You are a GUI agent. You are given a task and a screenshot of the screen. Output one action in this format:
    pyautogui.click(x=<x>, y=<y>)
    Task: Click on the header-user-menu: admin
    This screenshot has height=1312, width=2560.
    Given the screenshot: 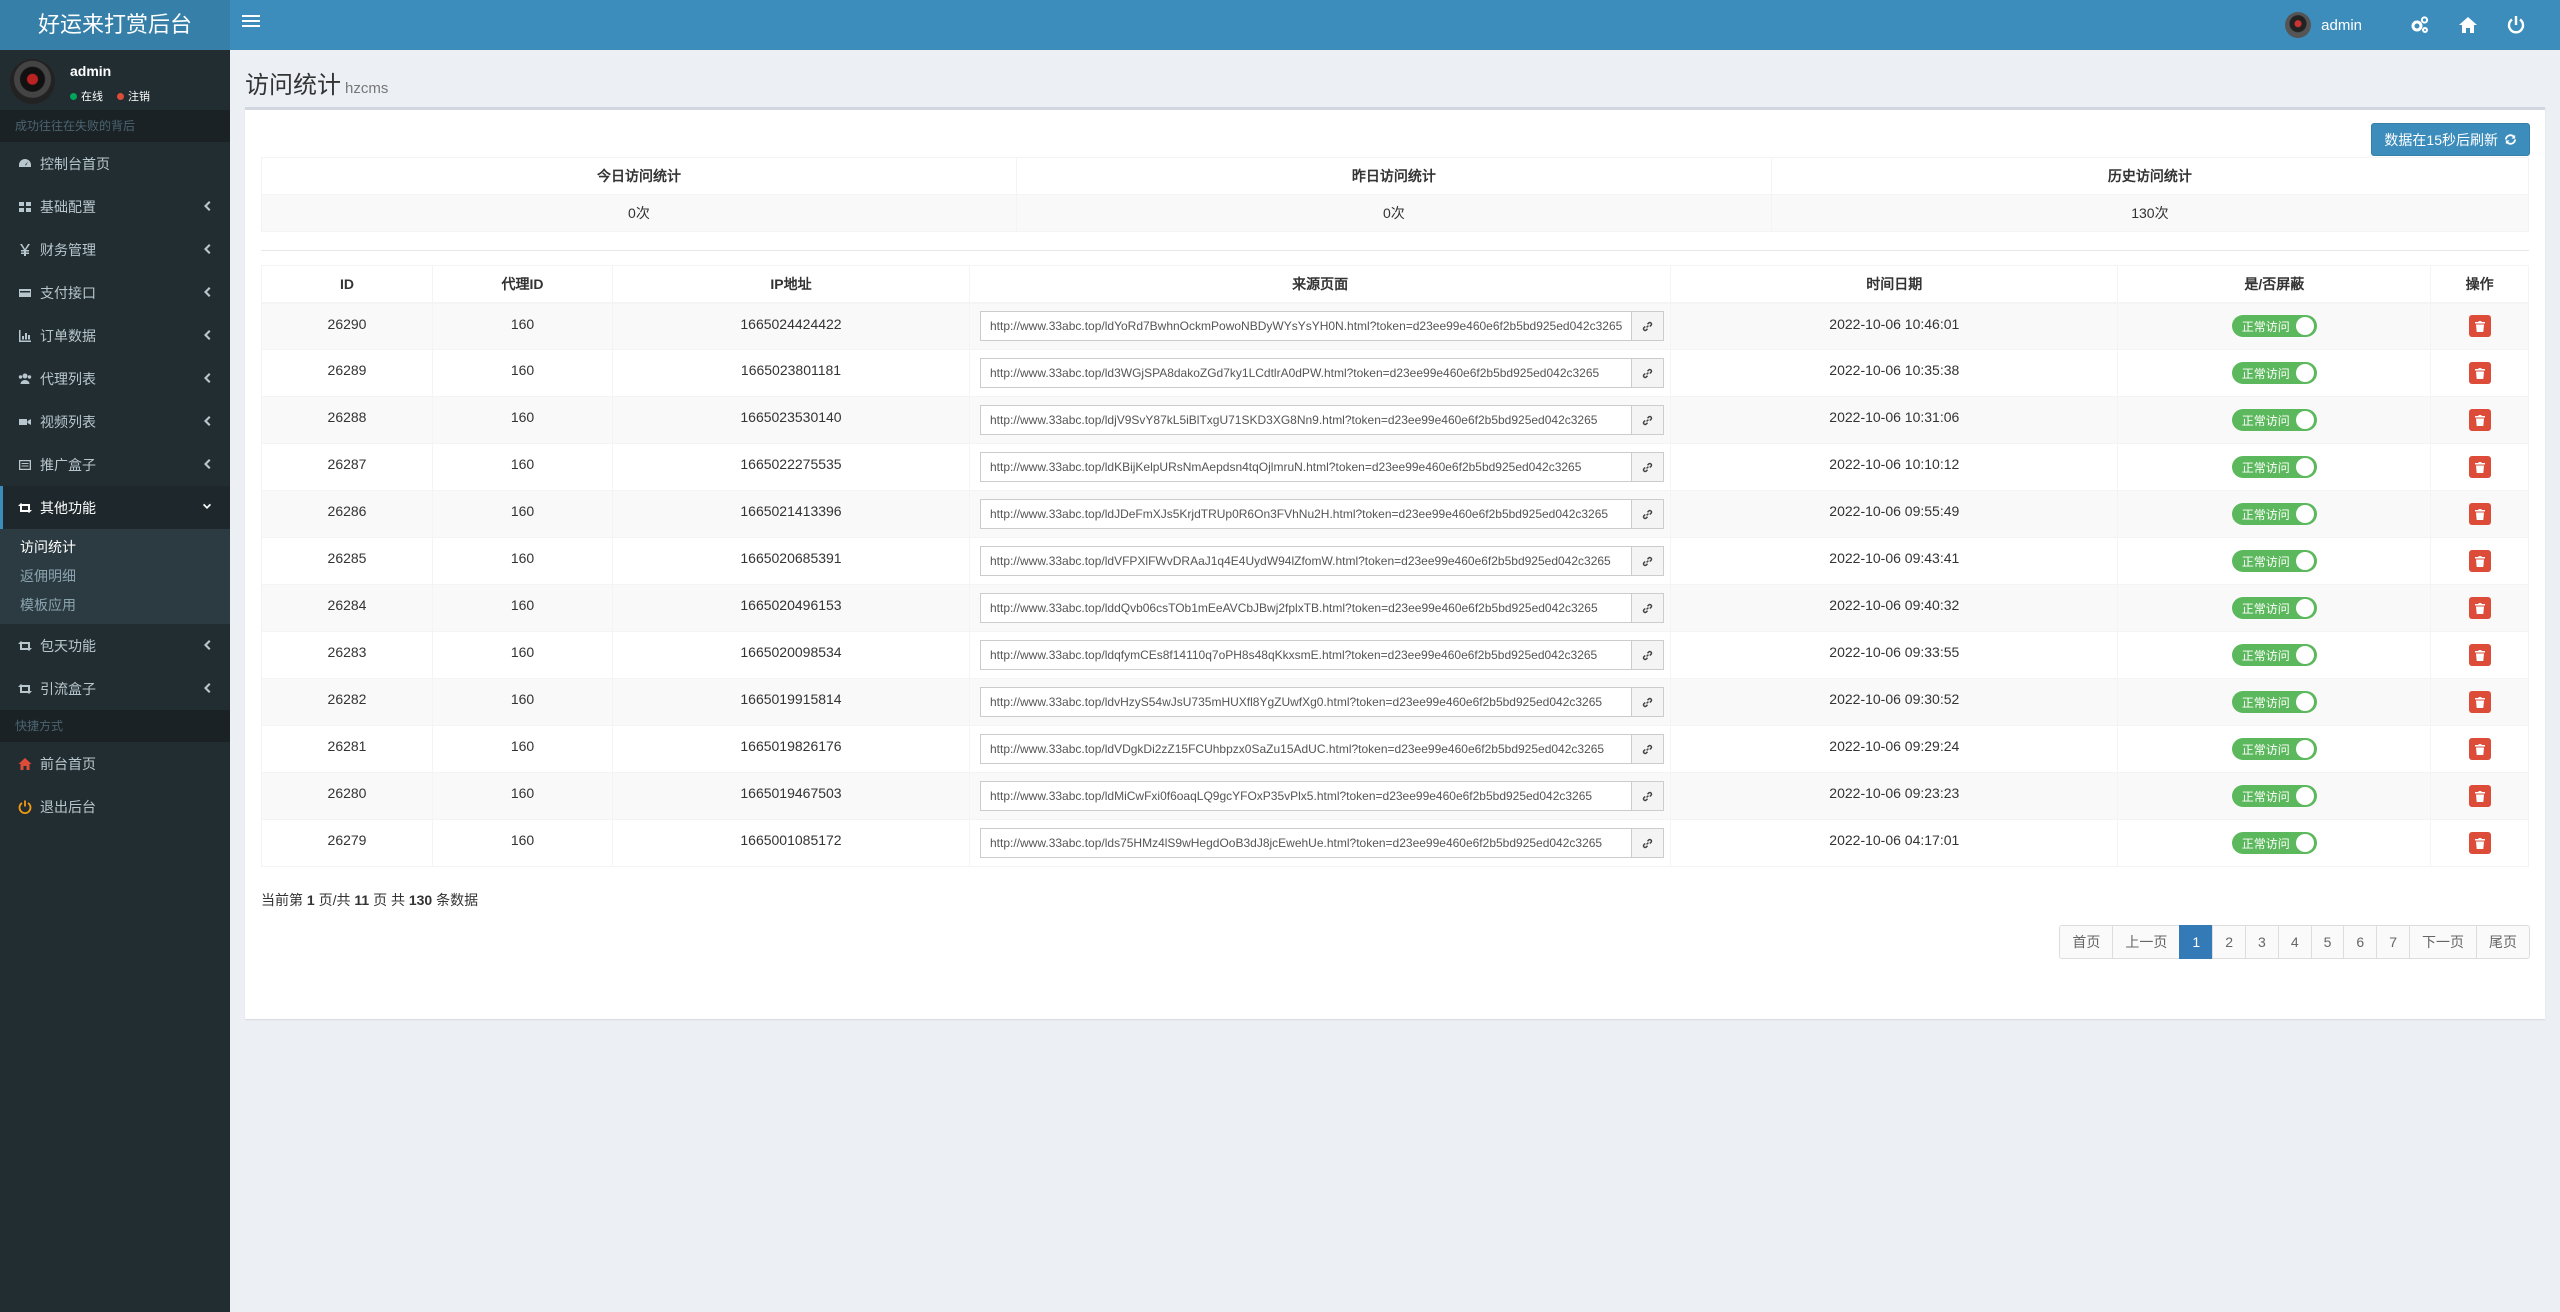 What is the action you would take?
    pyautogui.click(x=2323, y=25)
    